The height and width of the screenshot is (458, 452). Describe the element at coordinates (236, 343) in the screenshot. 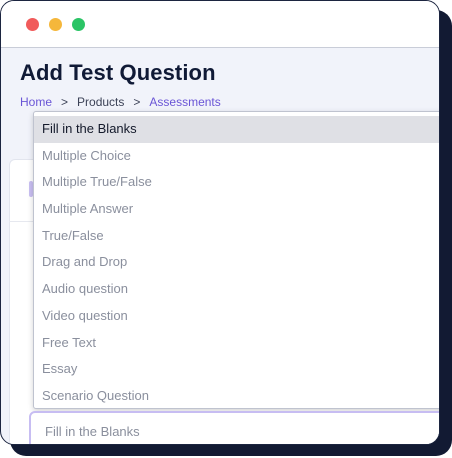

I see `option-free-text: Free Text` at that location.